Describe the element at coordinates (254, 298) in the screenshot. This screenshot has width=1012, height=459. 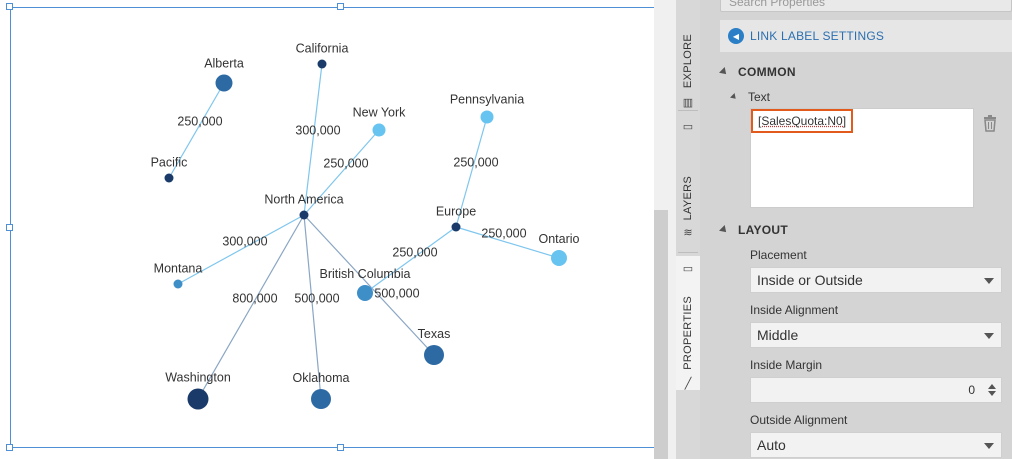
I see `link-label: 800,000` at that location.